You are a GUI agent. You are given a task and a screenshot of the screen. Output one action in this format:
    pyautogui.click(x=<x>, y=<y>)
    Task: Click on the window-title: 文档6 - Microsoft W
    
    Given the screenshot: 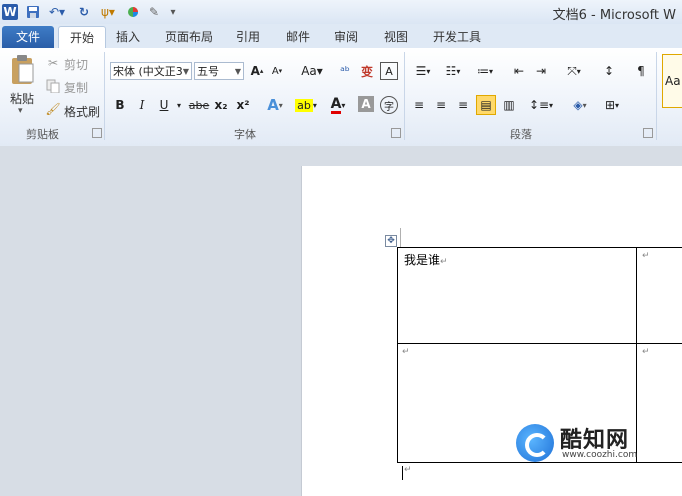 What is the action you would take?
    pyautogui.click(x=614, y=15)
    